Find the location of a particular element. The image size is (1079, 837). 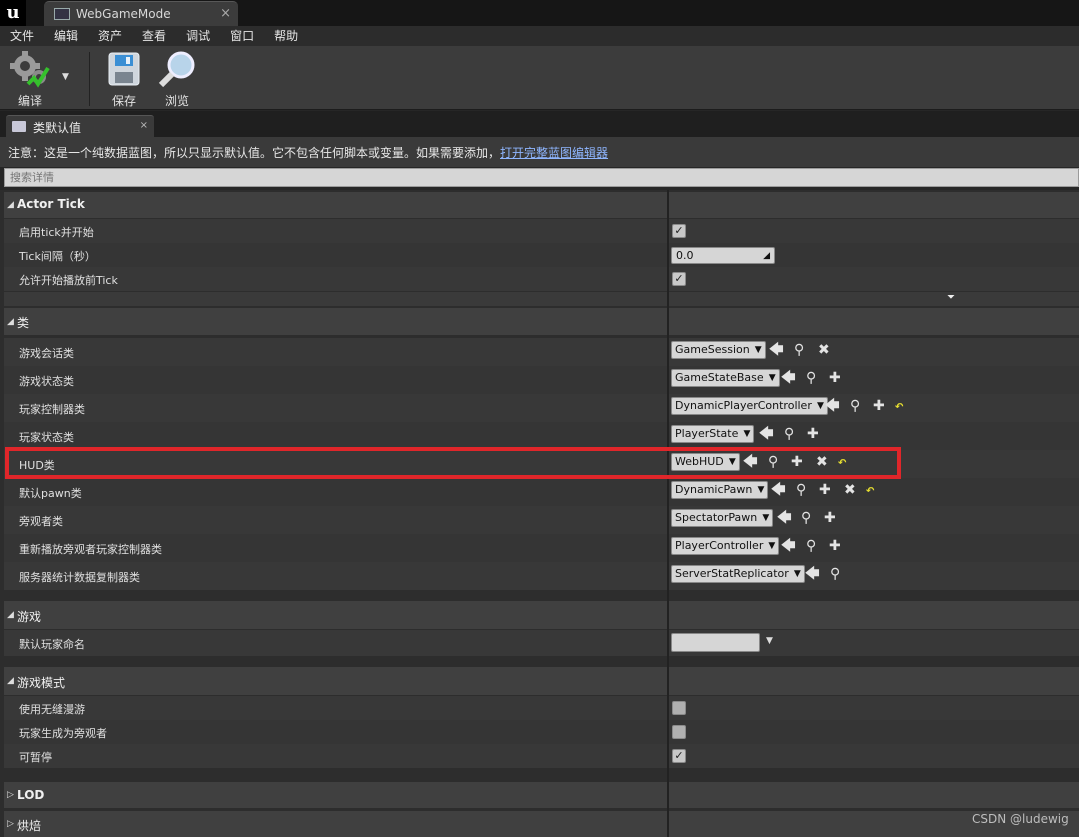

section-lod: ▷ LOD is located at coordinates (541, 795).